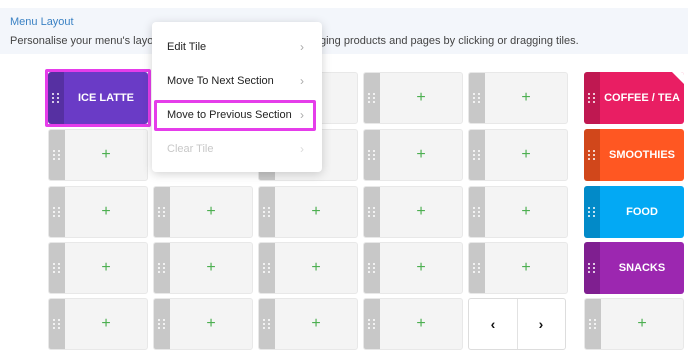  I want to click on page-description-start: Personalise your menu's layout, so click(86, 41).